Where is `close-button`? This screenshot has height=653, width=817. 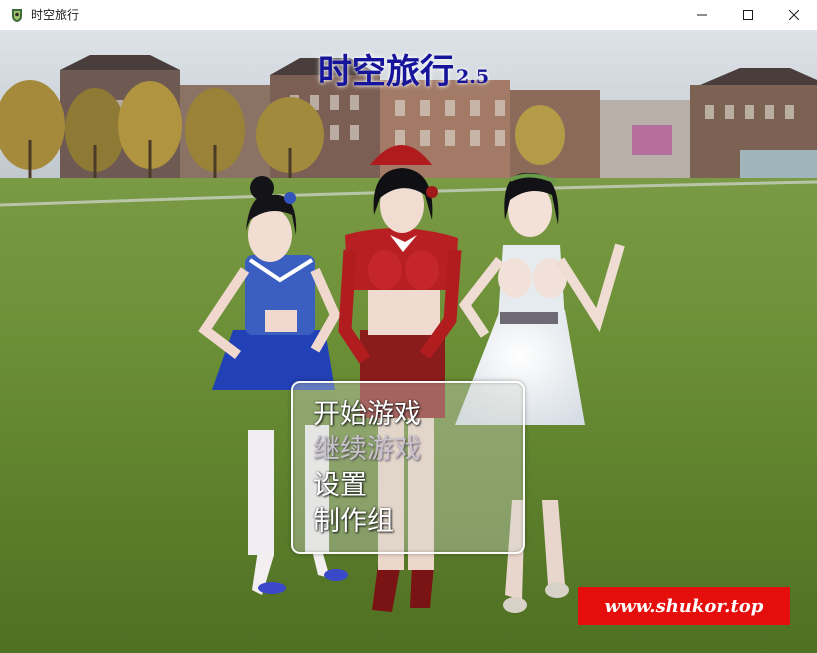
close-button is located at coordinates (794, 15).